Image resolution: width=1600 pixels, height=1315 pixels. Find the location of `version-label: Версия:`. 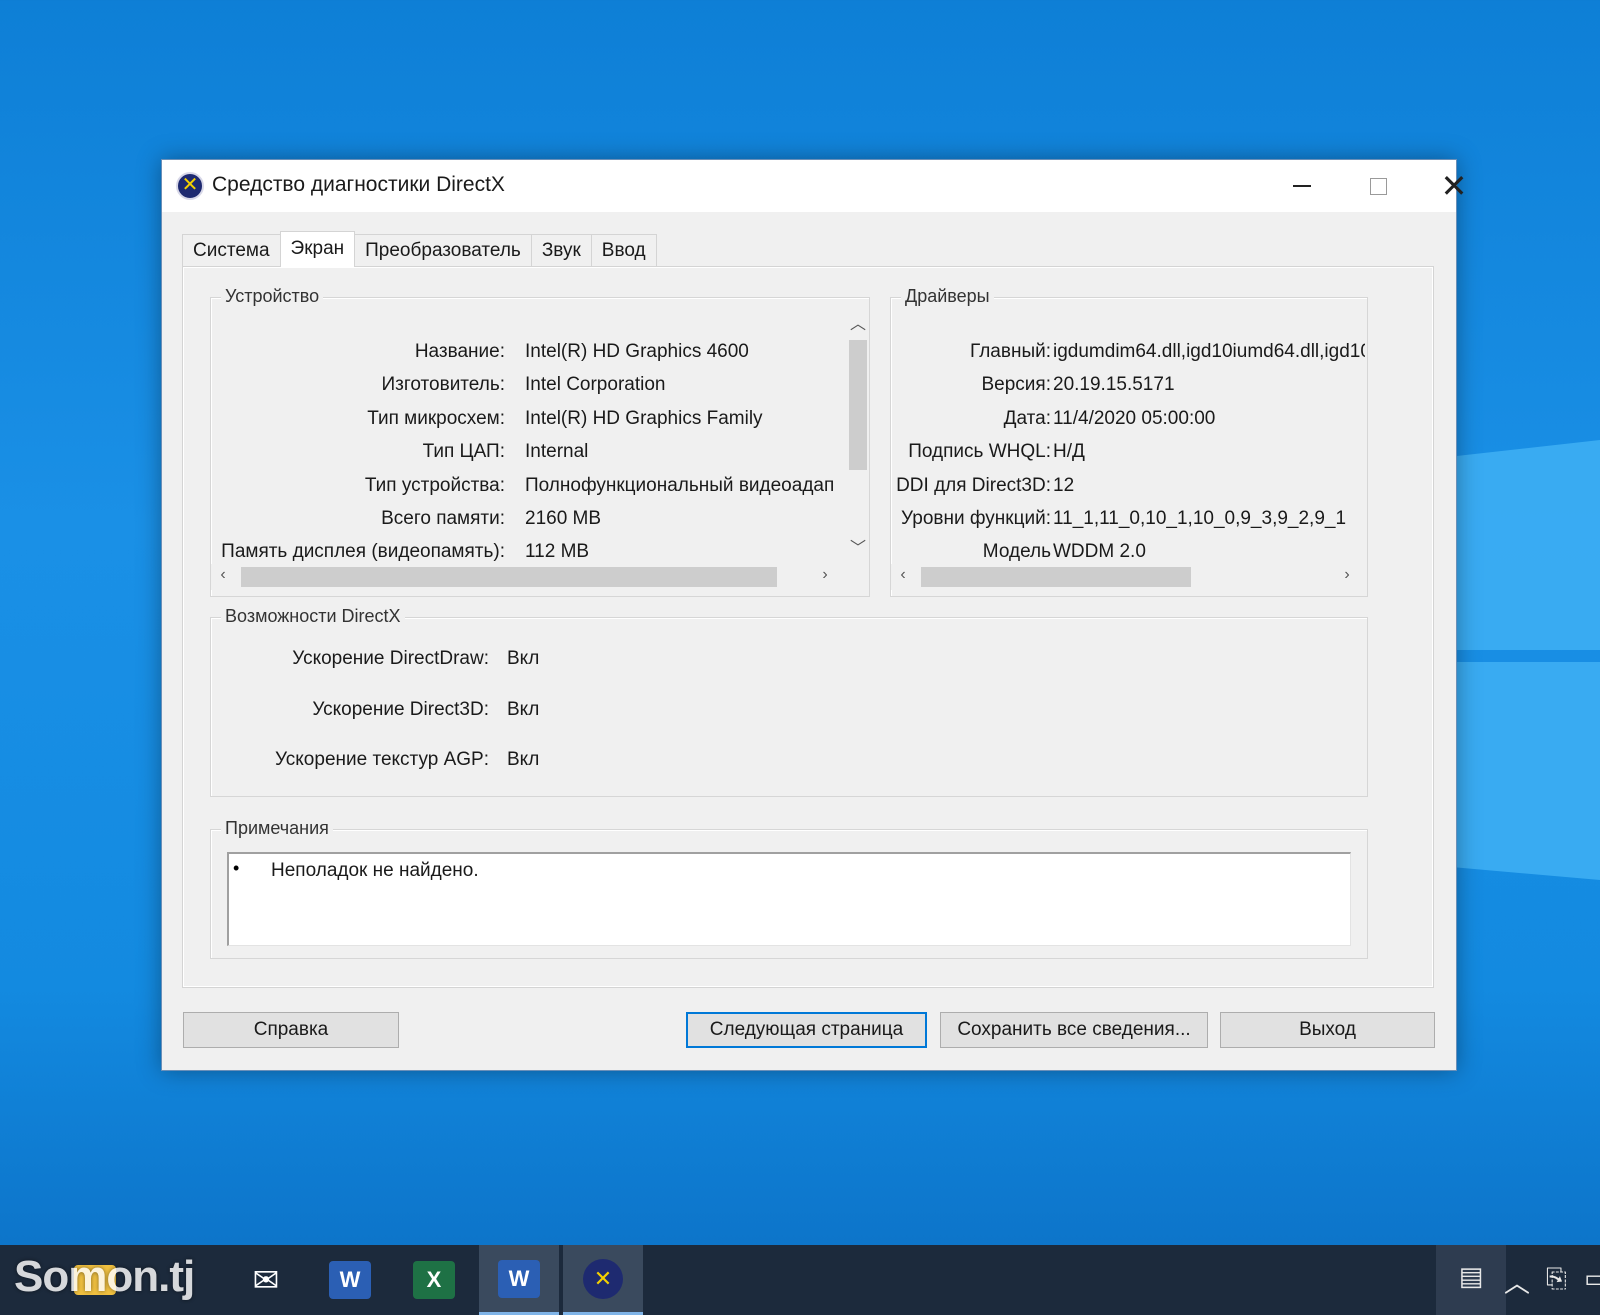

version-label: Версия: is located at coordinates (1016, 384).